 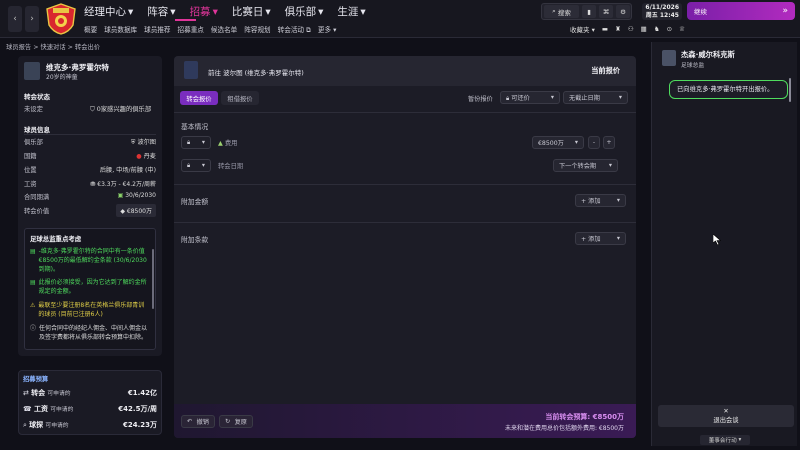 I want to click on breadcrumb: 球员报告 > 快速对话 > 转会出价, so click(x=53, y=46).